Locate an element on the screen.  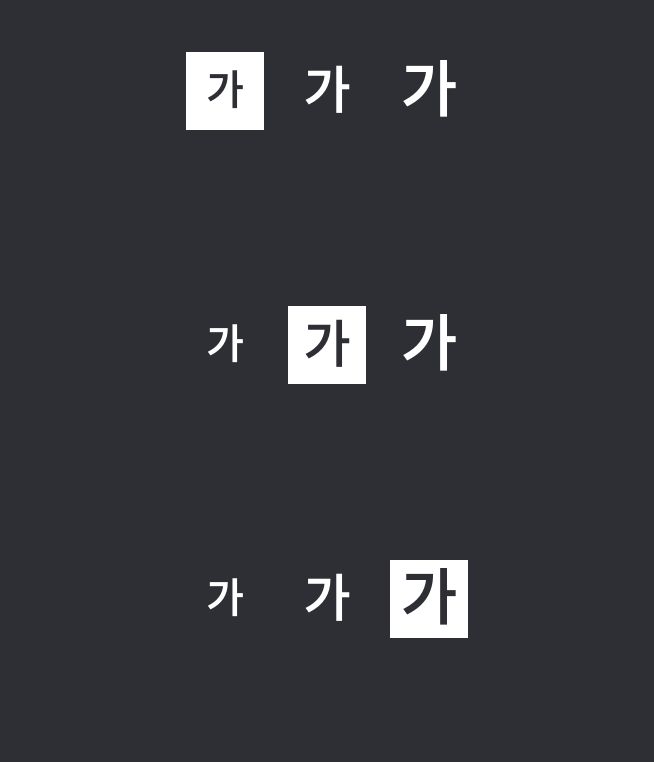
font-size-selector-row-1: 가 가 가 is located at coordinates (327, 91).